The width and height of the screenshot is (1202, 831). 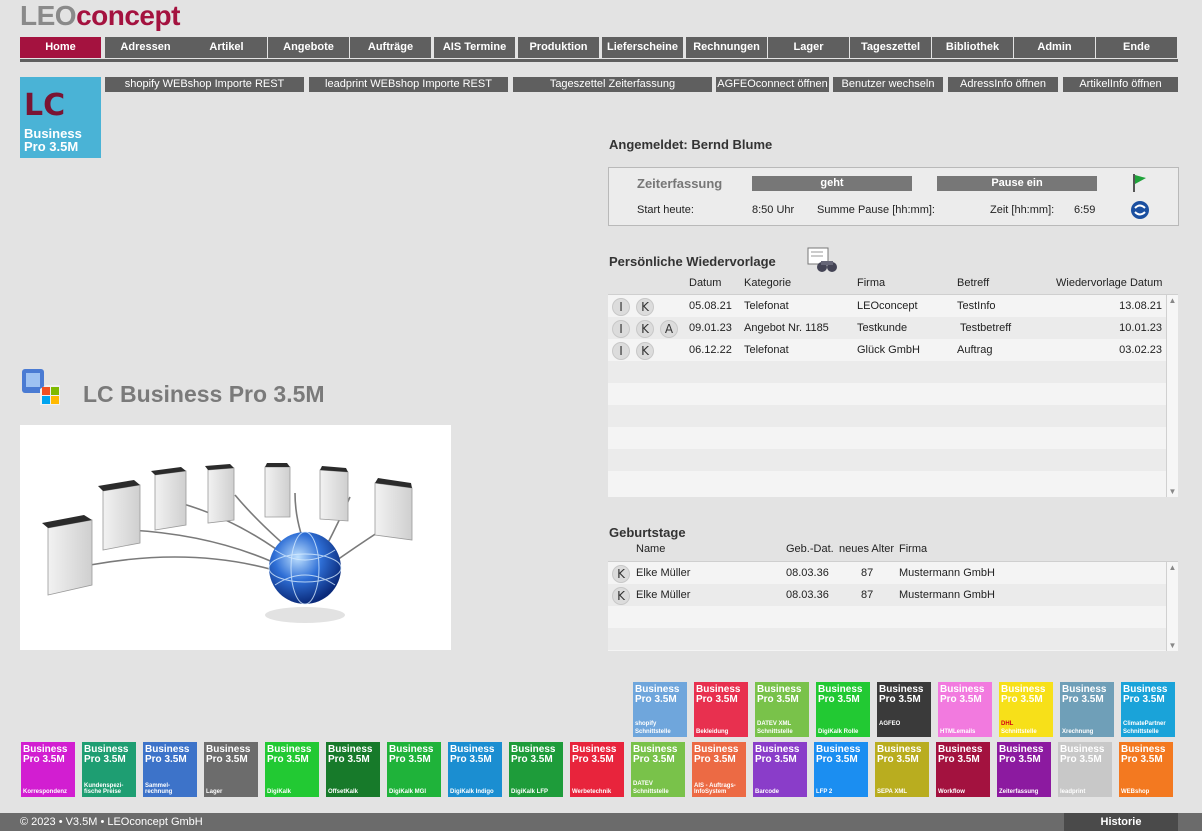 What do you see at coordinates (888, 84) in the screenshot?
I see `subnav-benutzer-wechseln: Benutzer wechseln` at bounding box center [888, 84].